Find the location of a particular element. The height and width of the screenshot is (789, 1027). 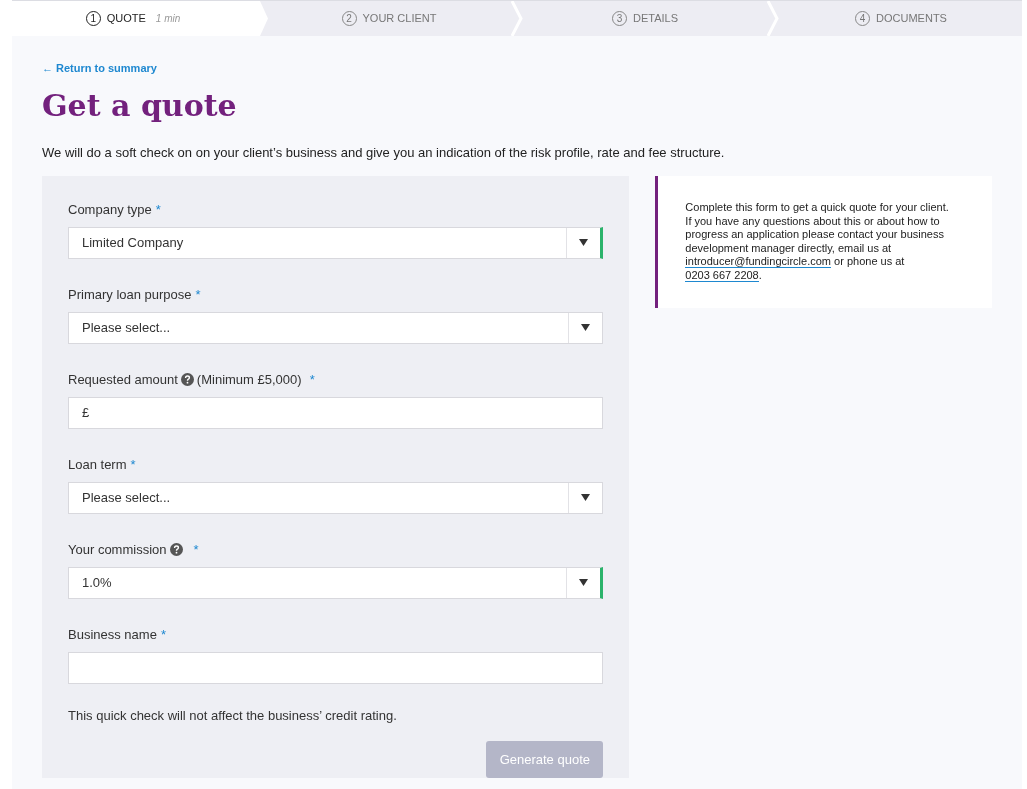

field-label: Loan term is located at coordinates (97, 465).